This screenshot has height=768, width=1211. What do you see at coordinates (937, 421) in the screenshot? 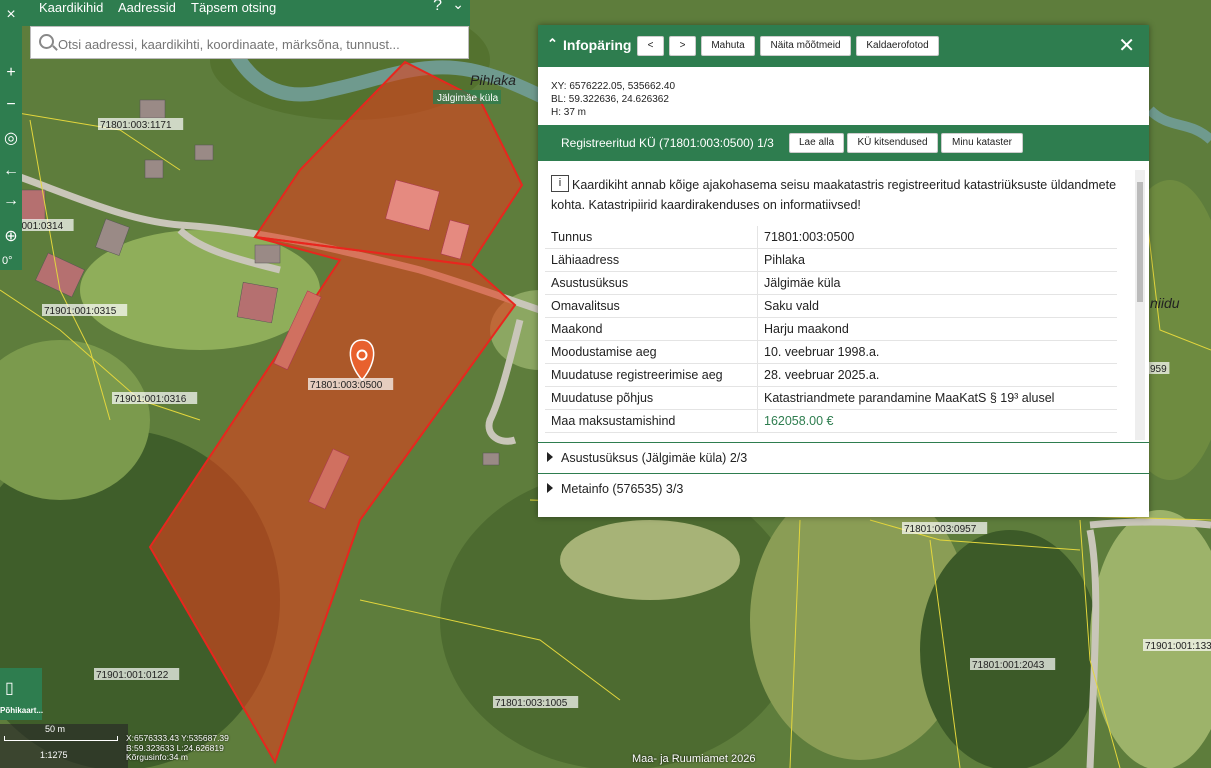
I see `attribute-value: 162058.00 €` at bounding box center [937, 421].